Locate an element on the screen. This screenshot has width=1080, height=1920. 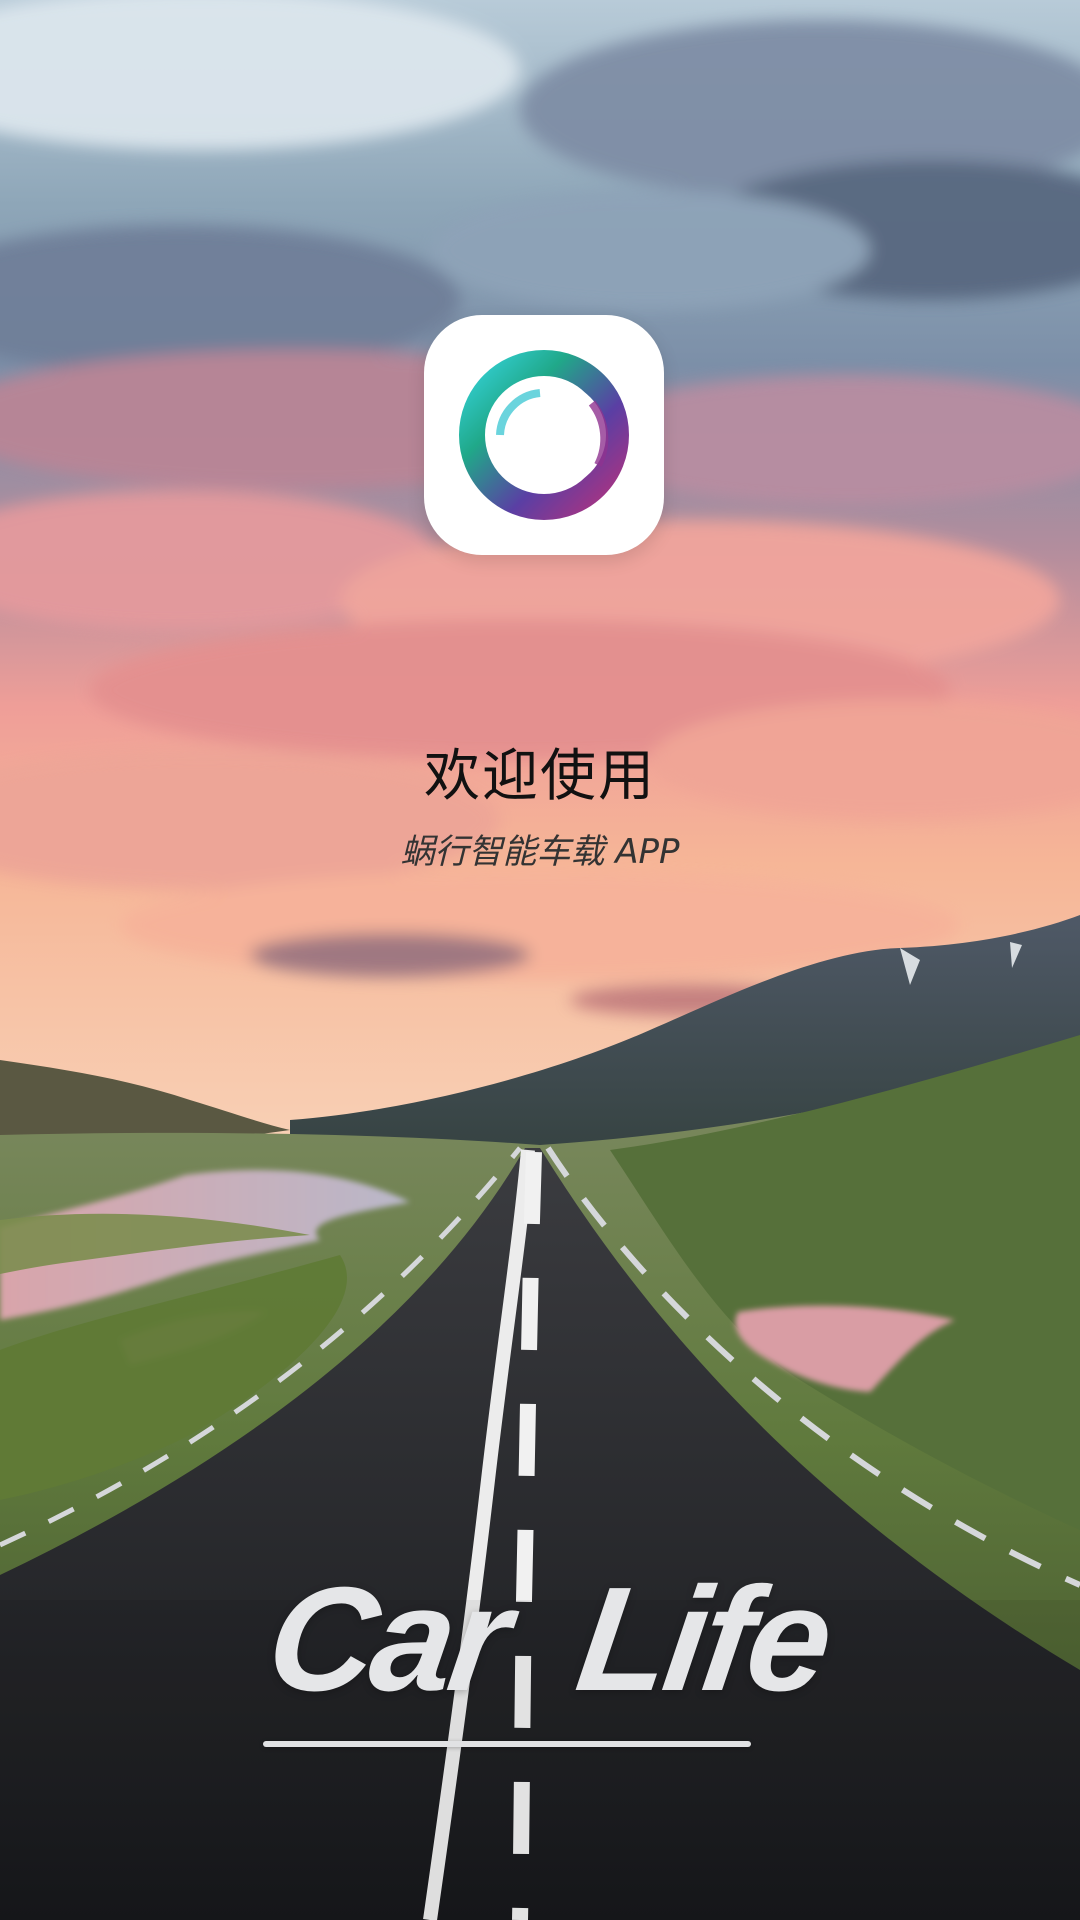
welcome-title: 欢迎使用 is located at coordinates (540, 776).